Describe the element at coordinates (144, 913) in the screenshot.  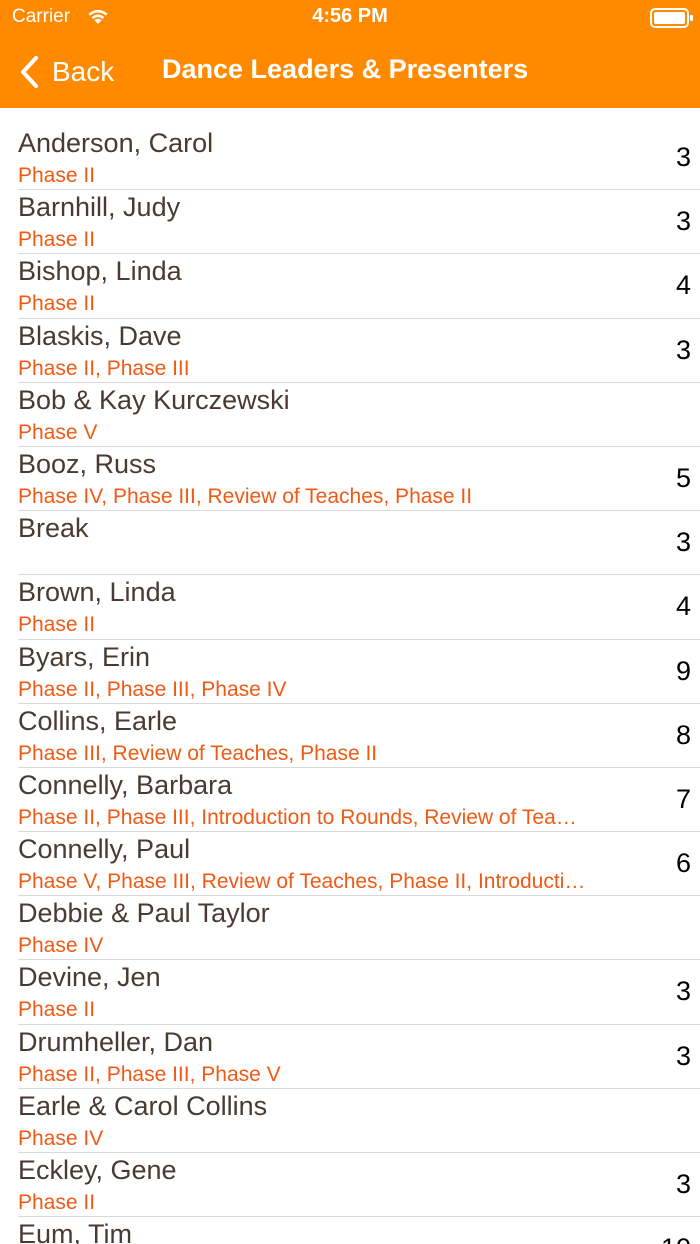
I see `leader-name: Debbie & Paul Taylor` at that location.